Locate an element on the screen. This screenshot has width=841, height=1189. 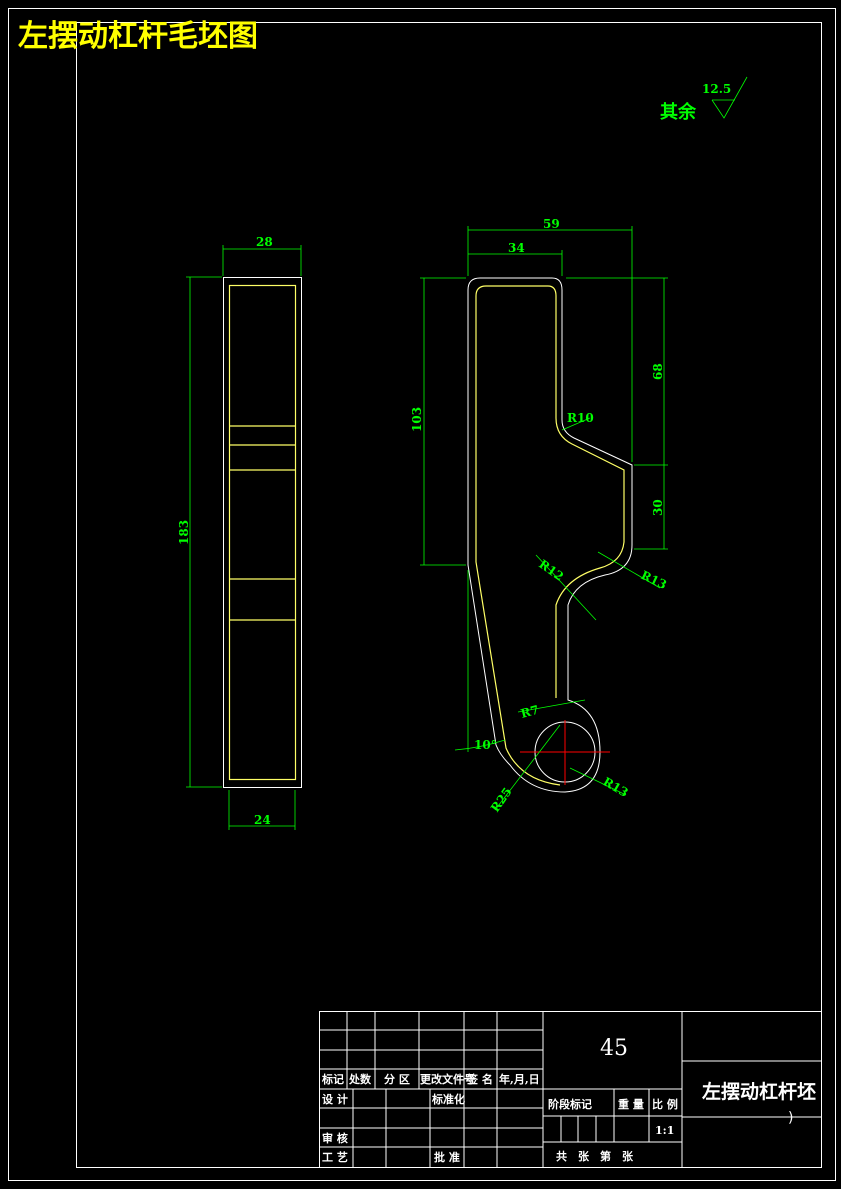
label-weight: 重 量 is located at coordinates (631, 1104).